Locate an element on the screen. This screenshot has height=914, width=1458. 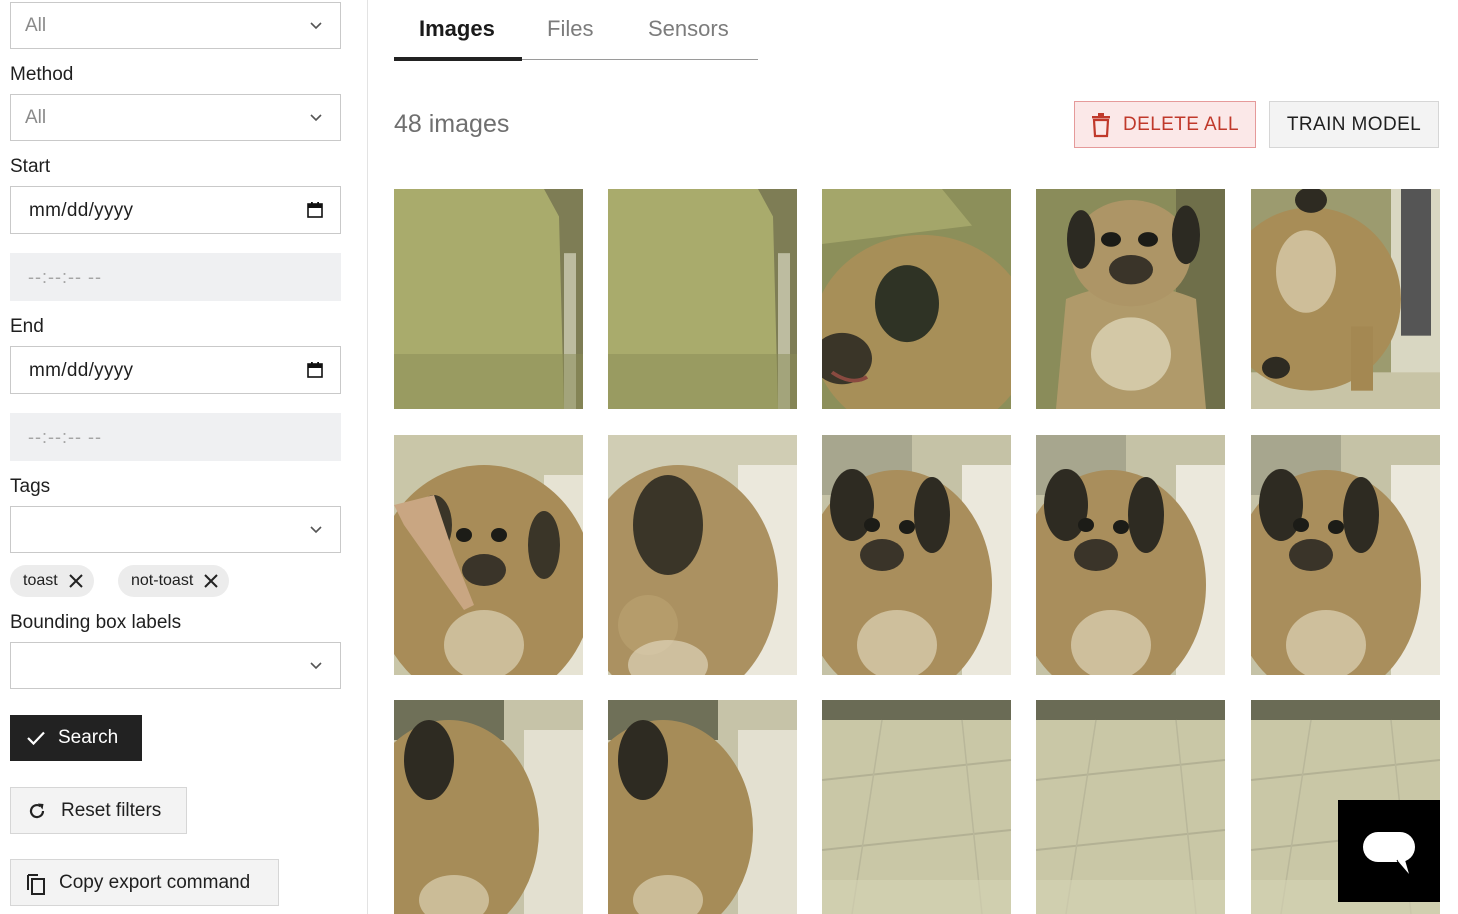
tab-bar: Images Files Sensors is located at coordinates (576, 30).